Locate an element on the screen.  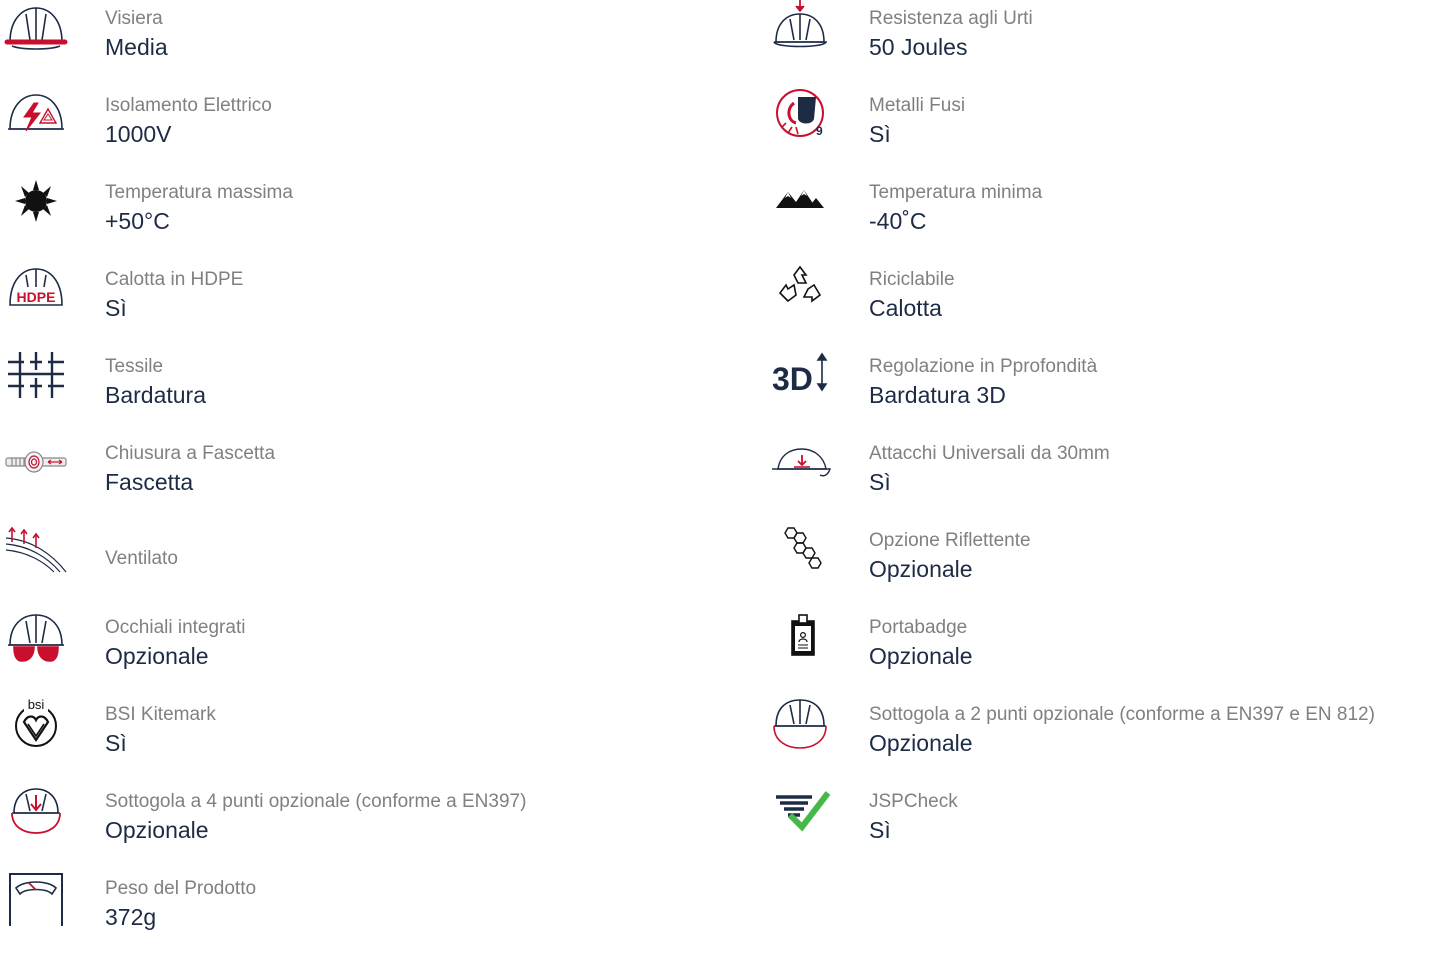
feature-item-electrical-insulation: Isolamento Elettrico 1000V is located at coordinates (370, 130).